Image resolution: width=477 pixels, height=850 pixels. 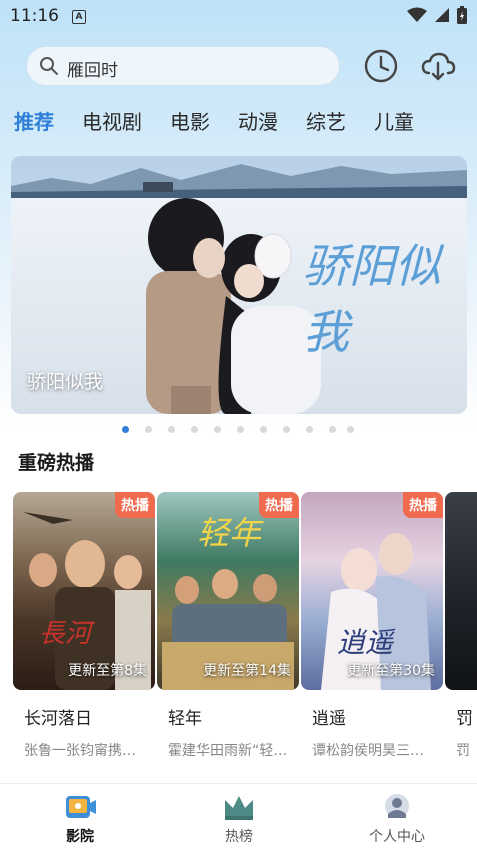 I want to click on poster-image: 長河 热播 更新至第8集, so click(x=84, y=591).